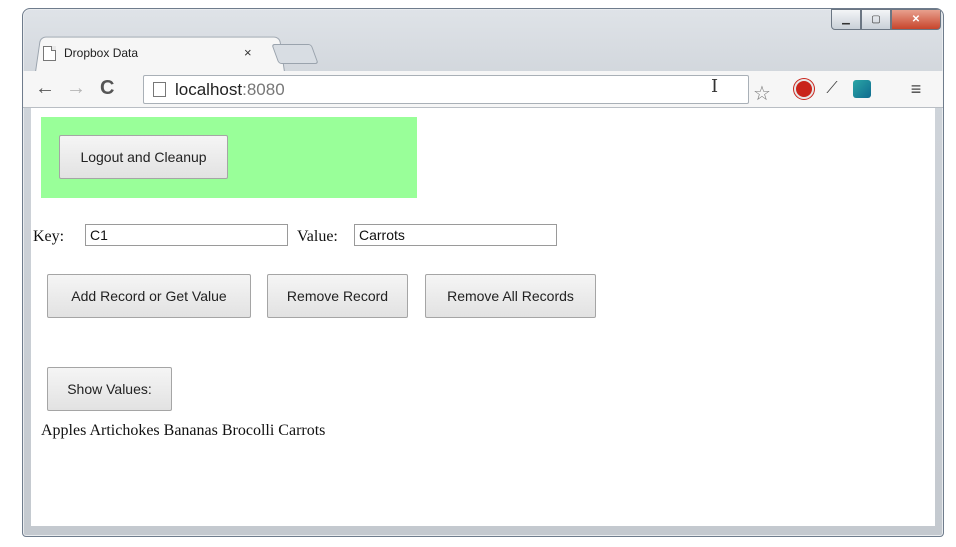 This screenshot has width=956, height=547. What do you see at coordinates (45, 88) in the screenshot?
I see `back-icon: ←` at bounding box center [45, 88].